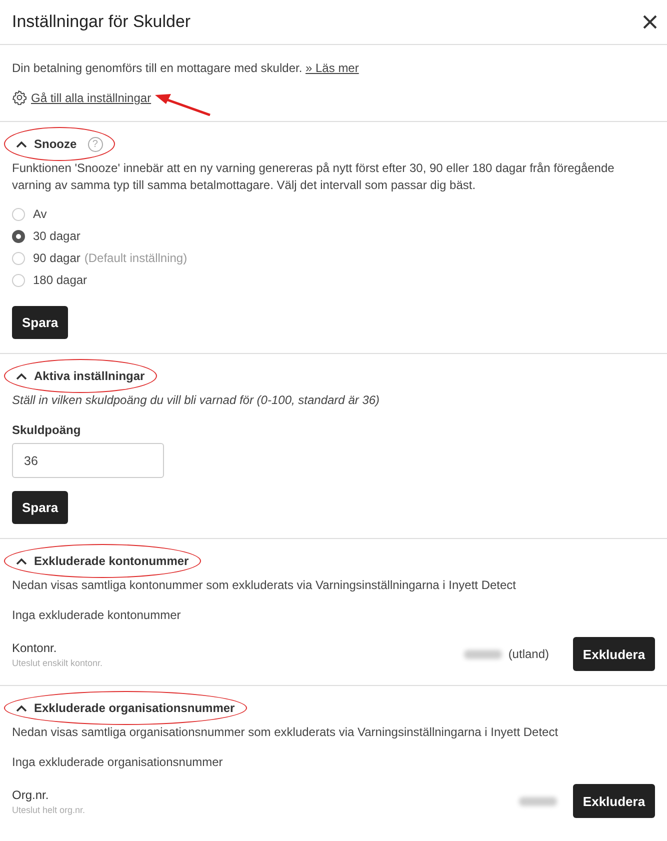 The height and width of the screenshot is (841, 667). Describe the element at coordinates (528, 654) in the screenshot. I see `value-suffix: (utland)` at that location.